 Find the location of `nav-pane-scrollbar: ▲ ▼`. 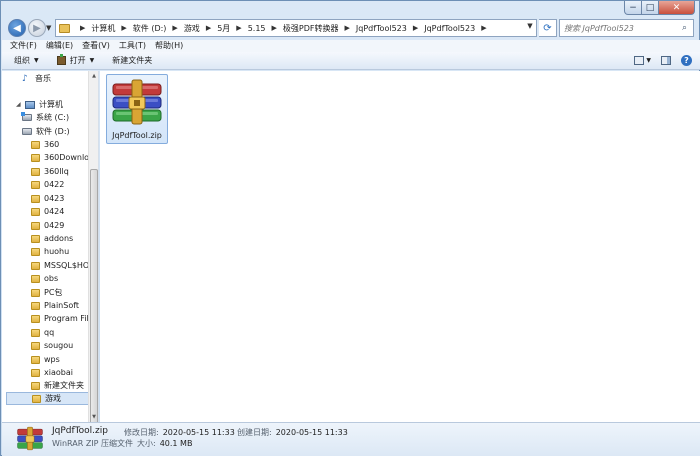

nav-pane-scrollbar: ▲ ▼ is located at coordinates (93, 263).